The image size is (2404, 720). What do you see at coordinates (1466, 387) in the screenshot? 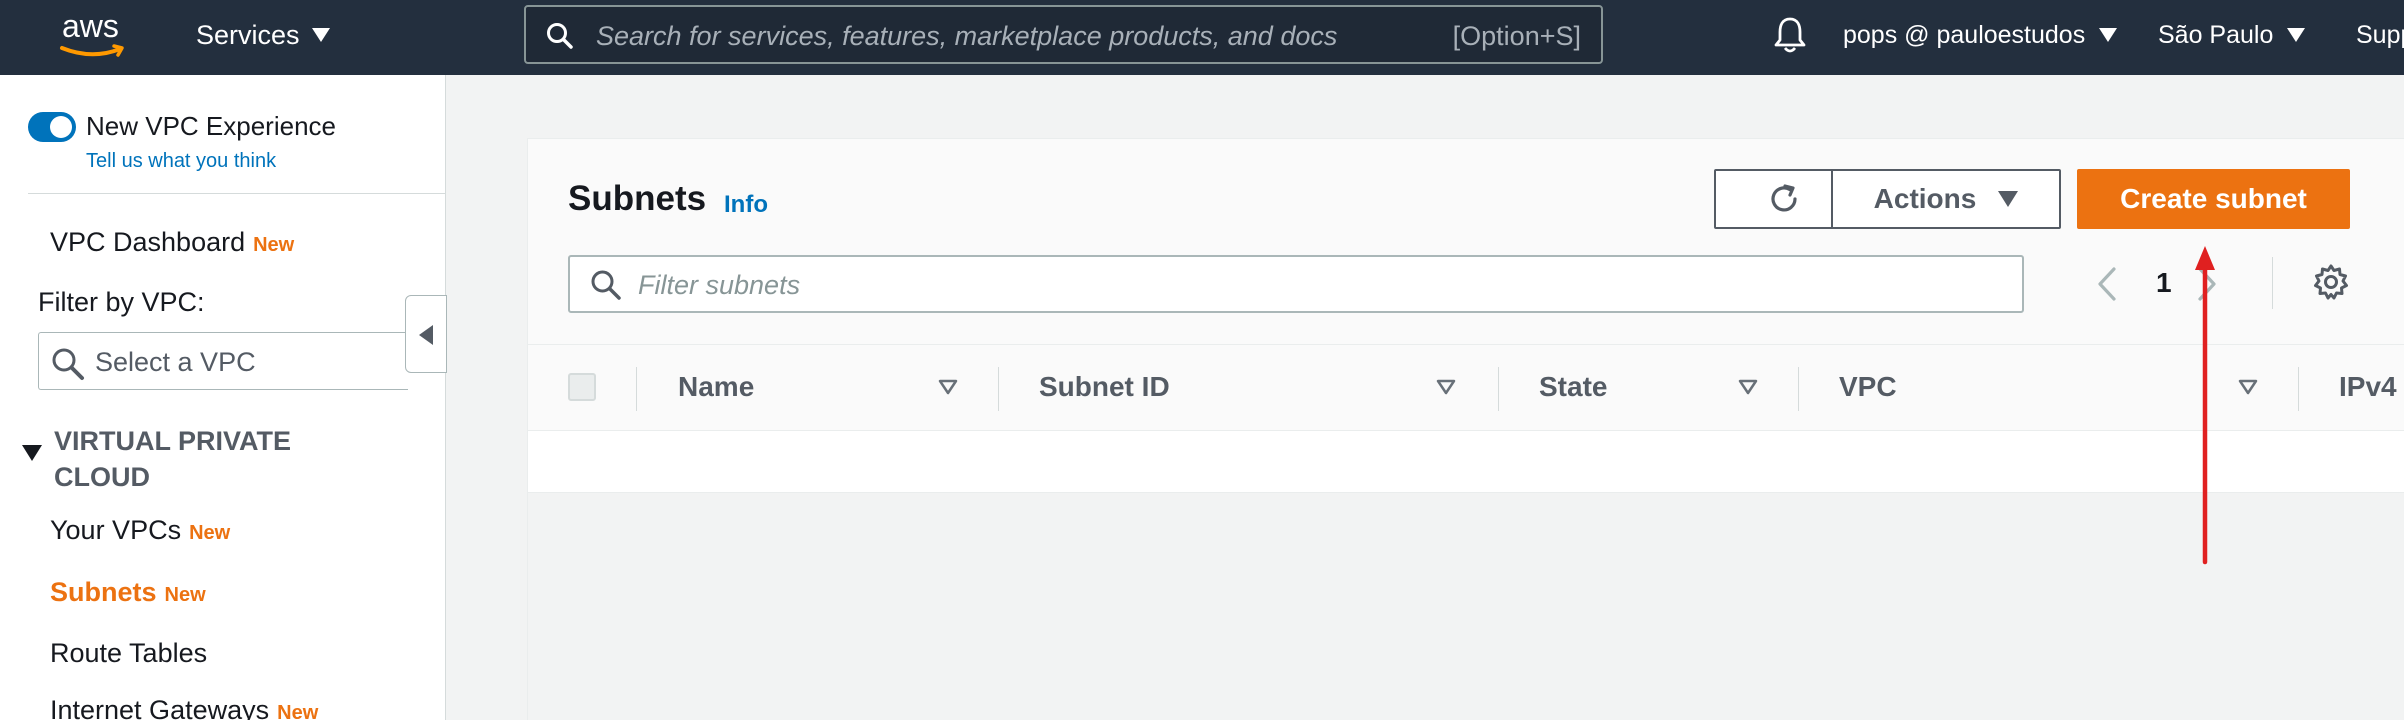
I see `table-header: Name Subnet ID State VPC IPv4` at bounding box center [1466, 387].